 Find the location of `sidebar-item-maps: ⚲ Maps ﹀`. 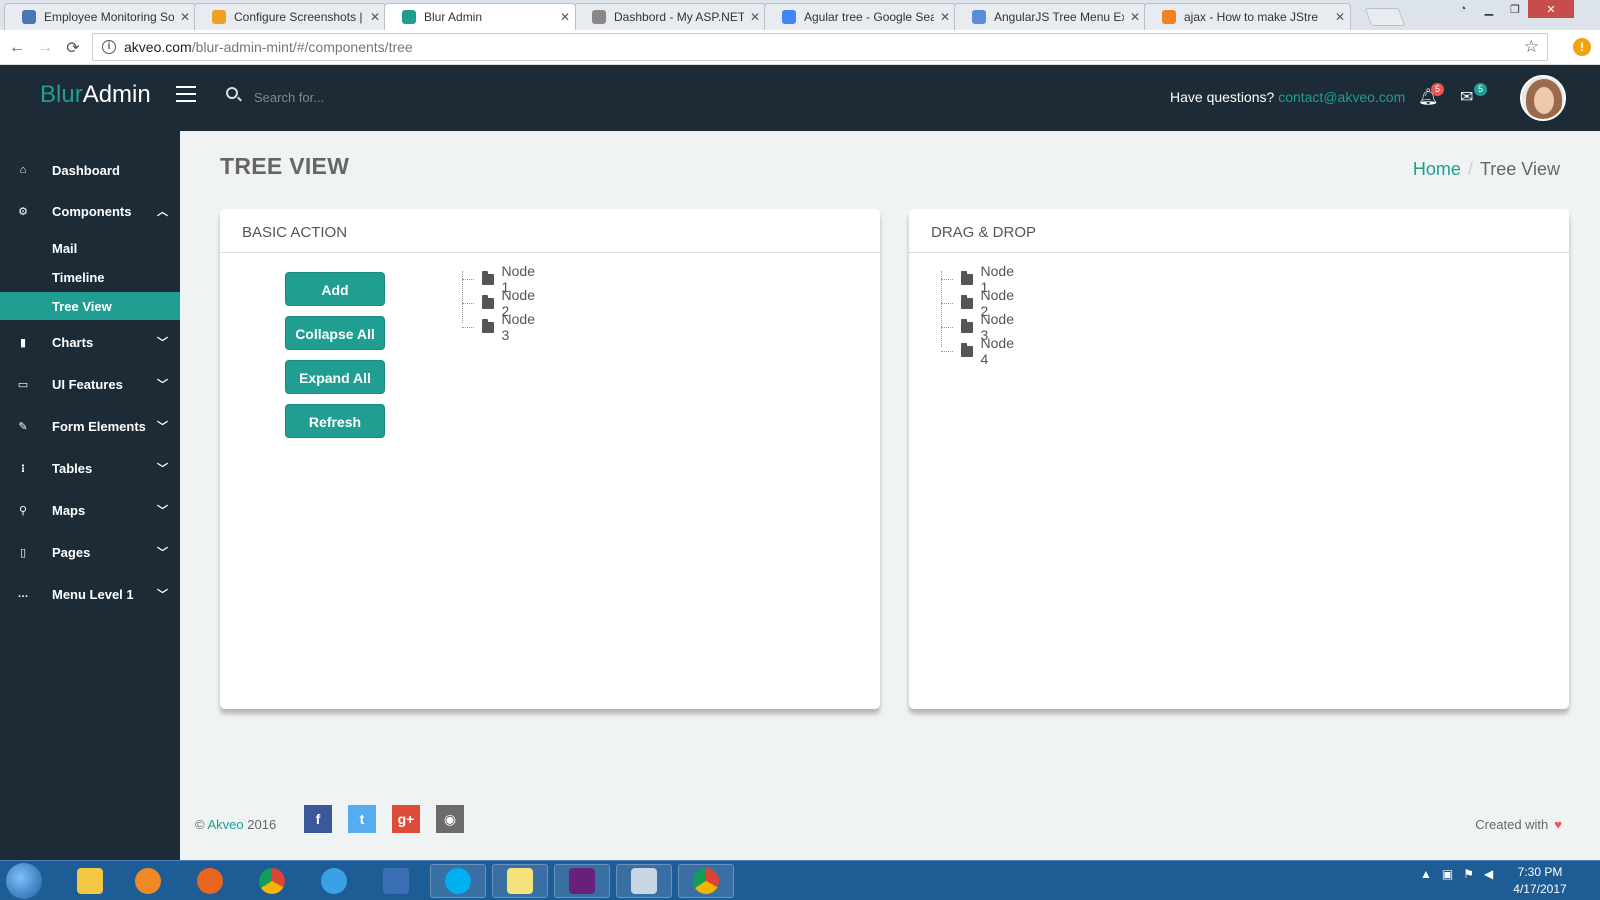

sidebar-item-maps: ⚲ Maps ﹀ is located at coordinates (90, 510).